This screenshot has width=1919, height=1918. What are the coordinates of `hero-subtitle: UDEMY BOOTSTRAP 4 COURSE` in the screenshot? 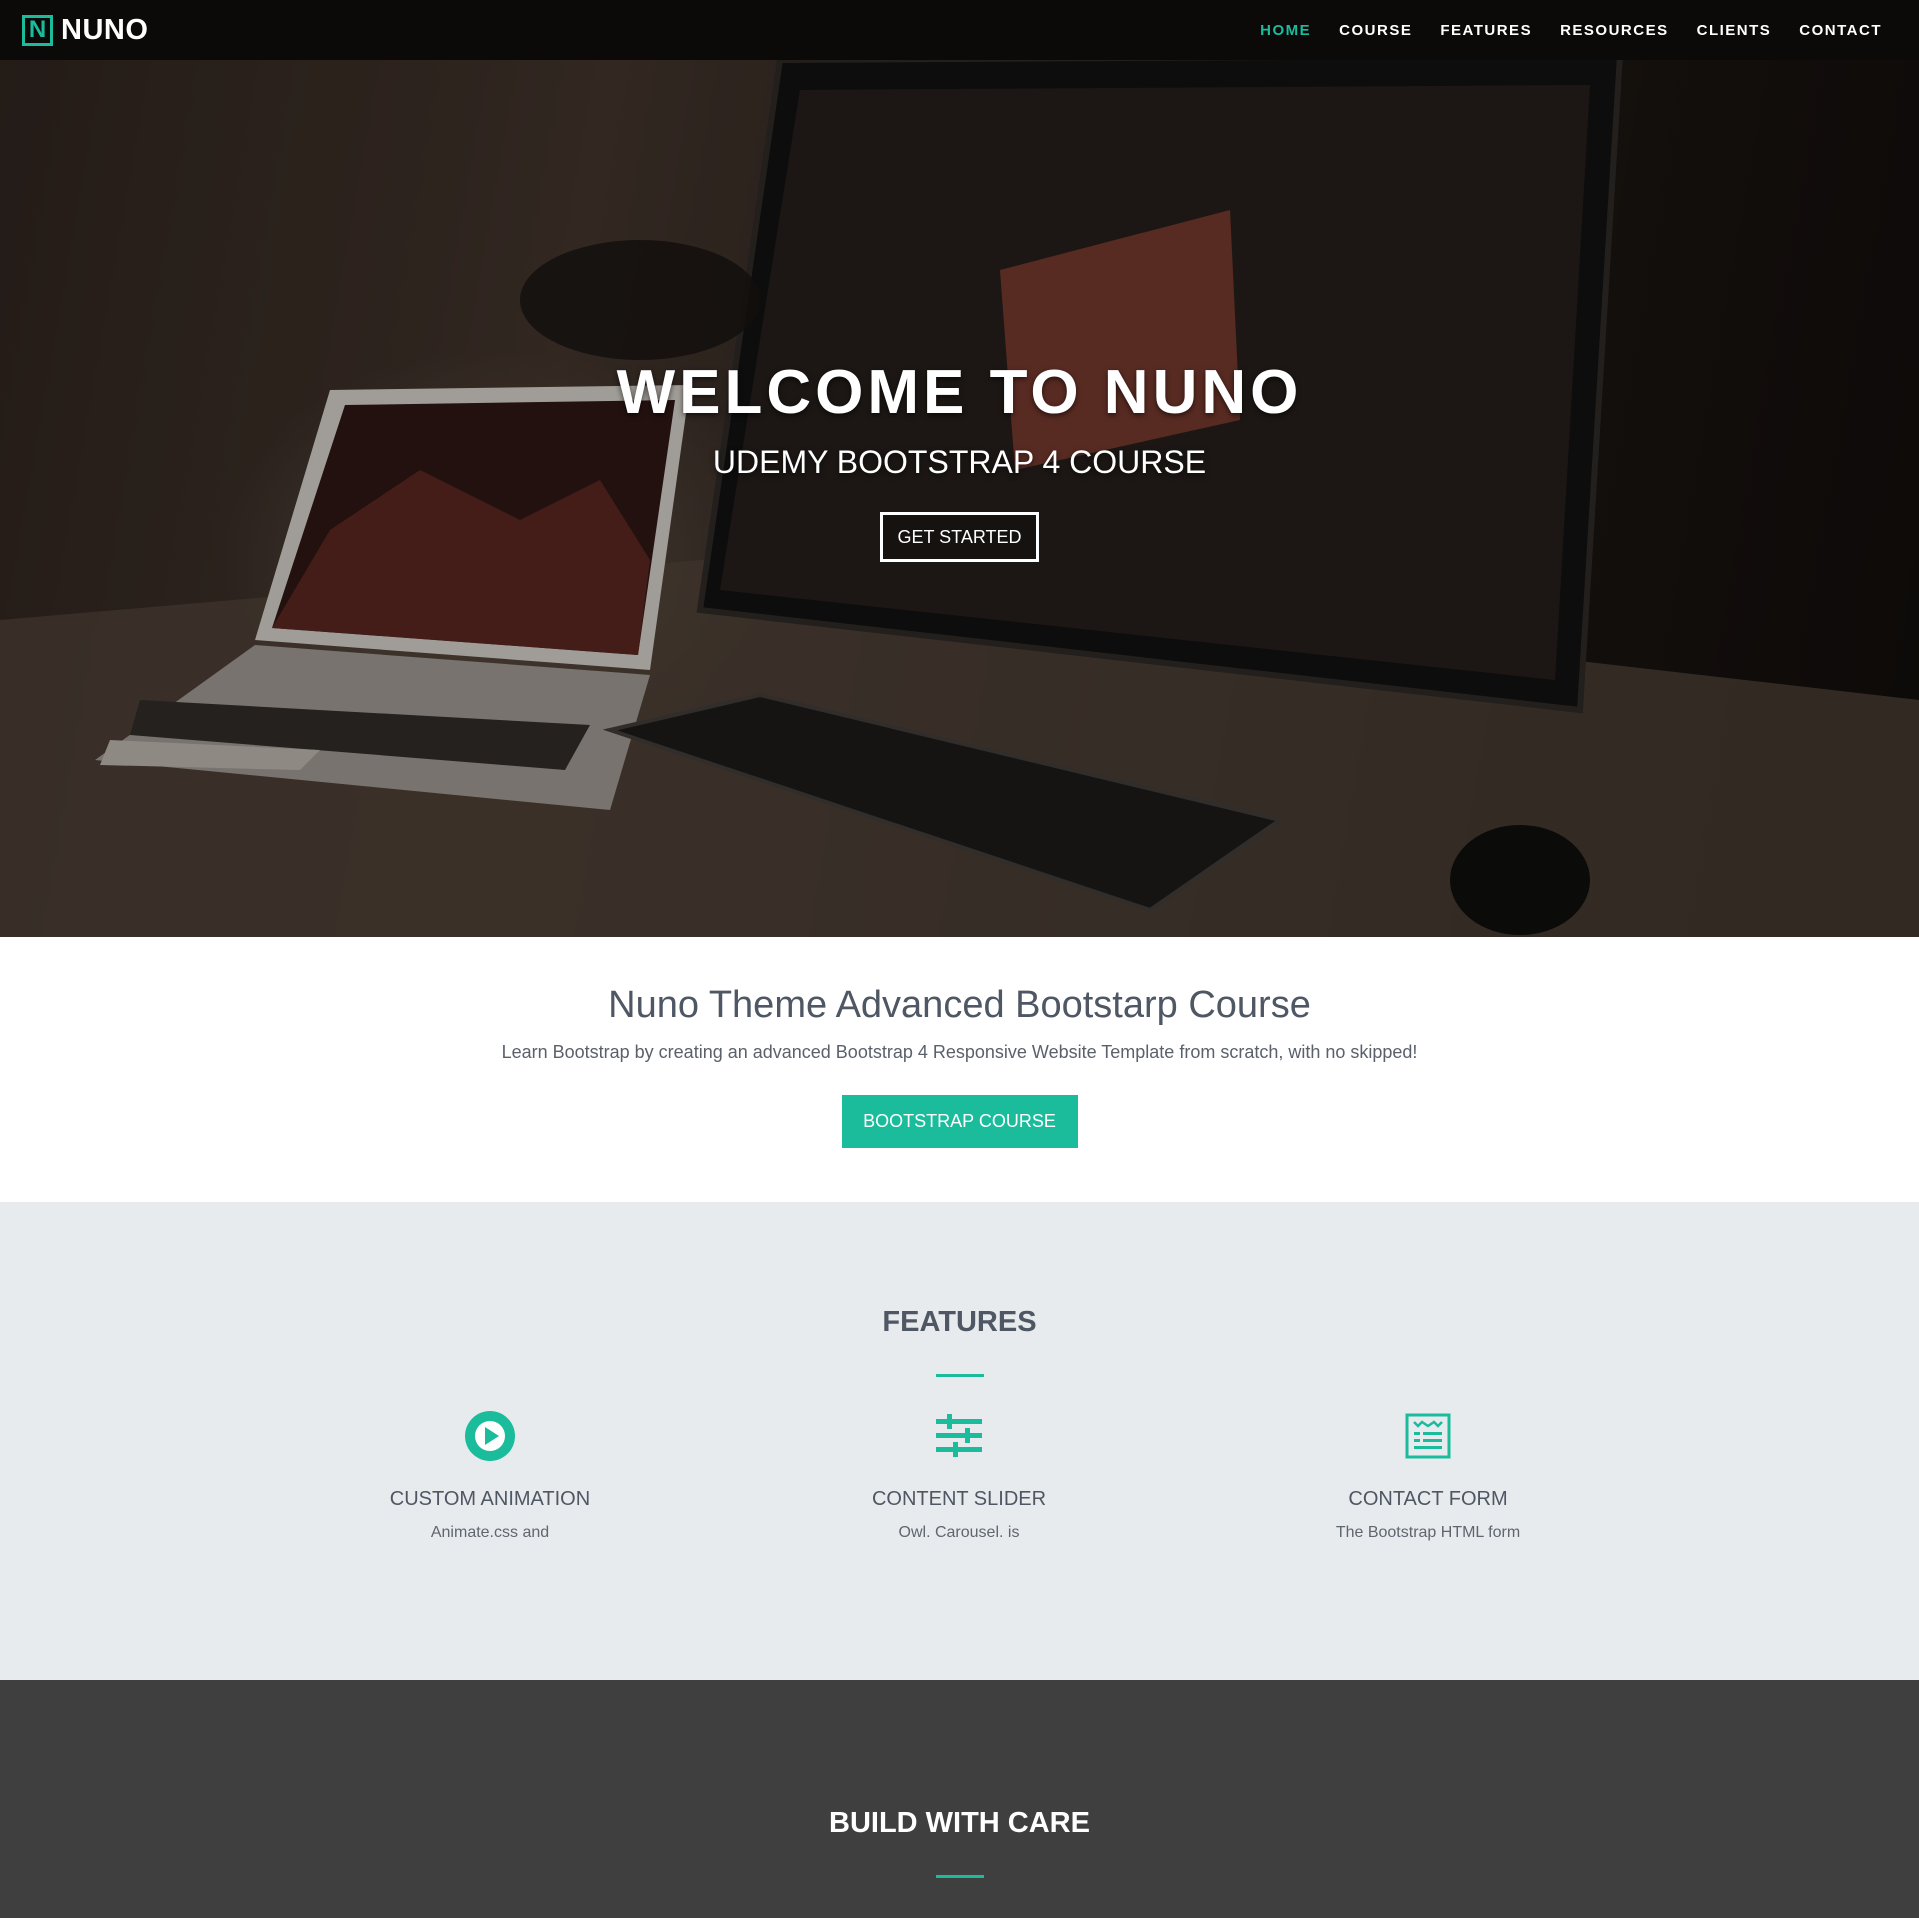 It's located at (959, 462).